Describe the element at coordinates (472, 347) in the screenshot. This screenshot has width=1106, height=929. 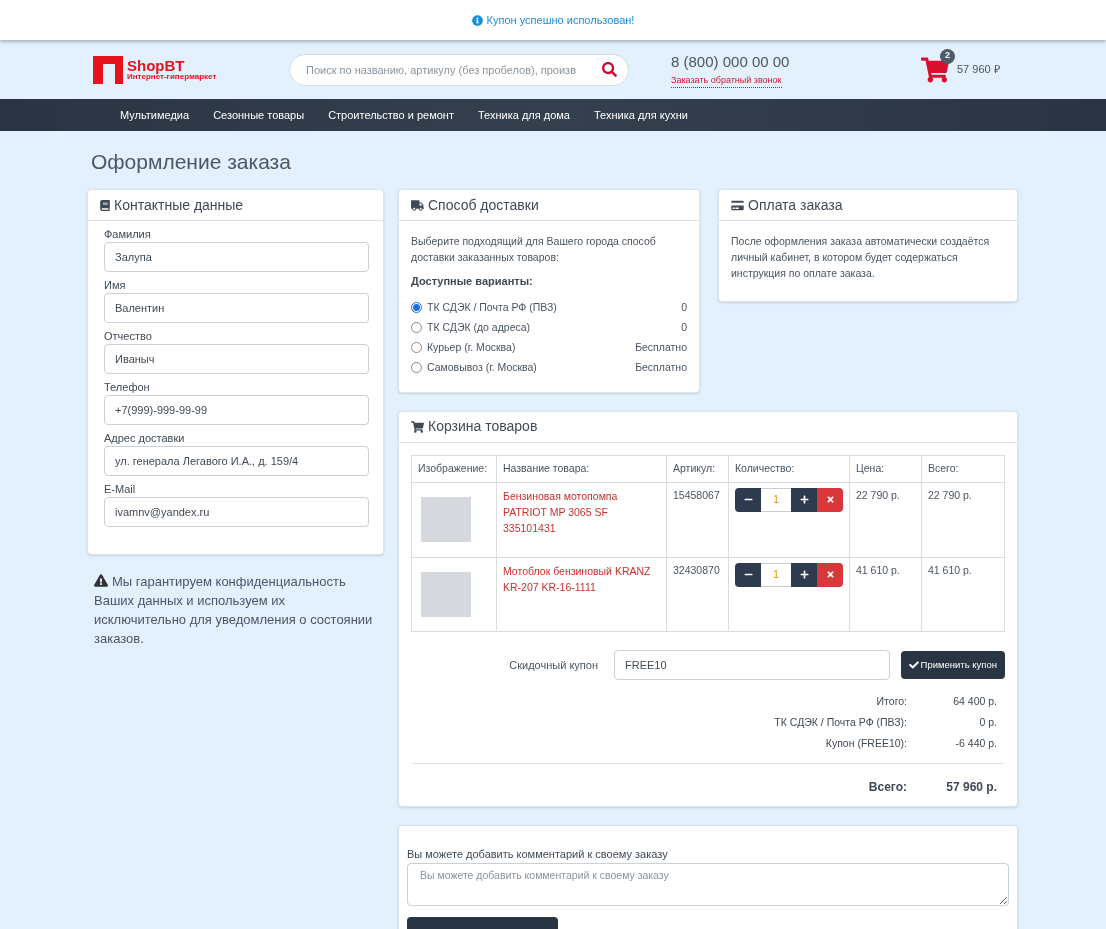
I see `option-label: Курьер (г. Москва)` at that location.